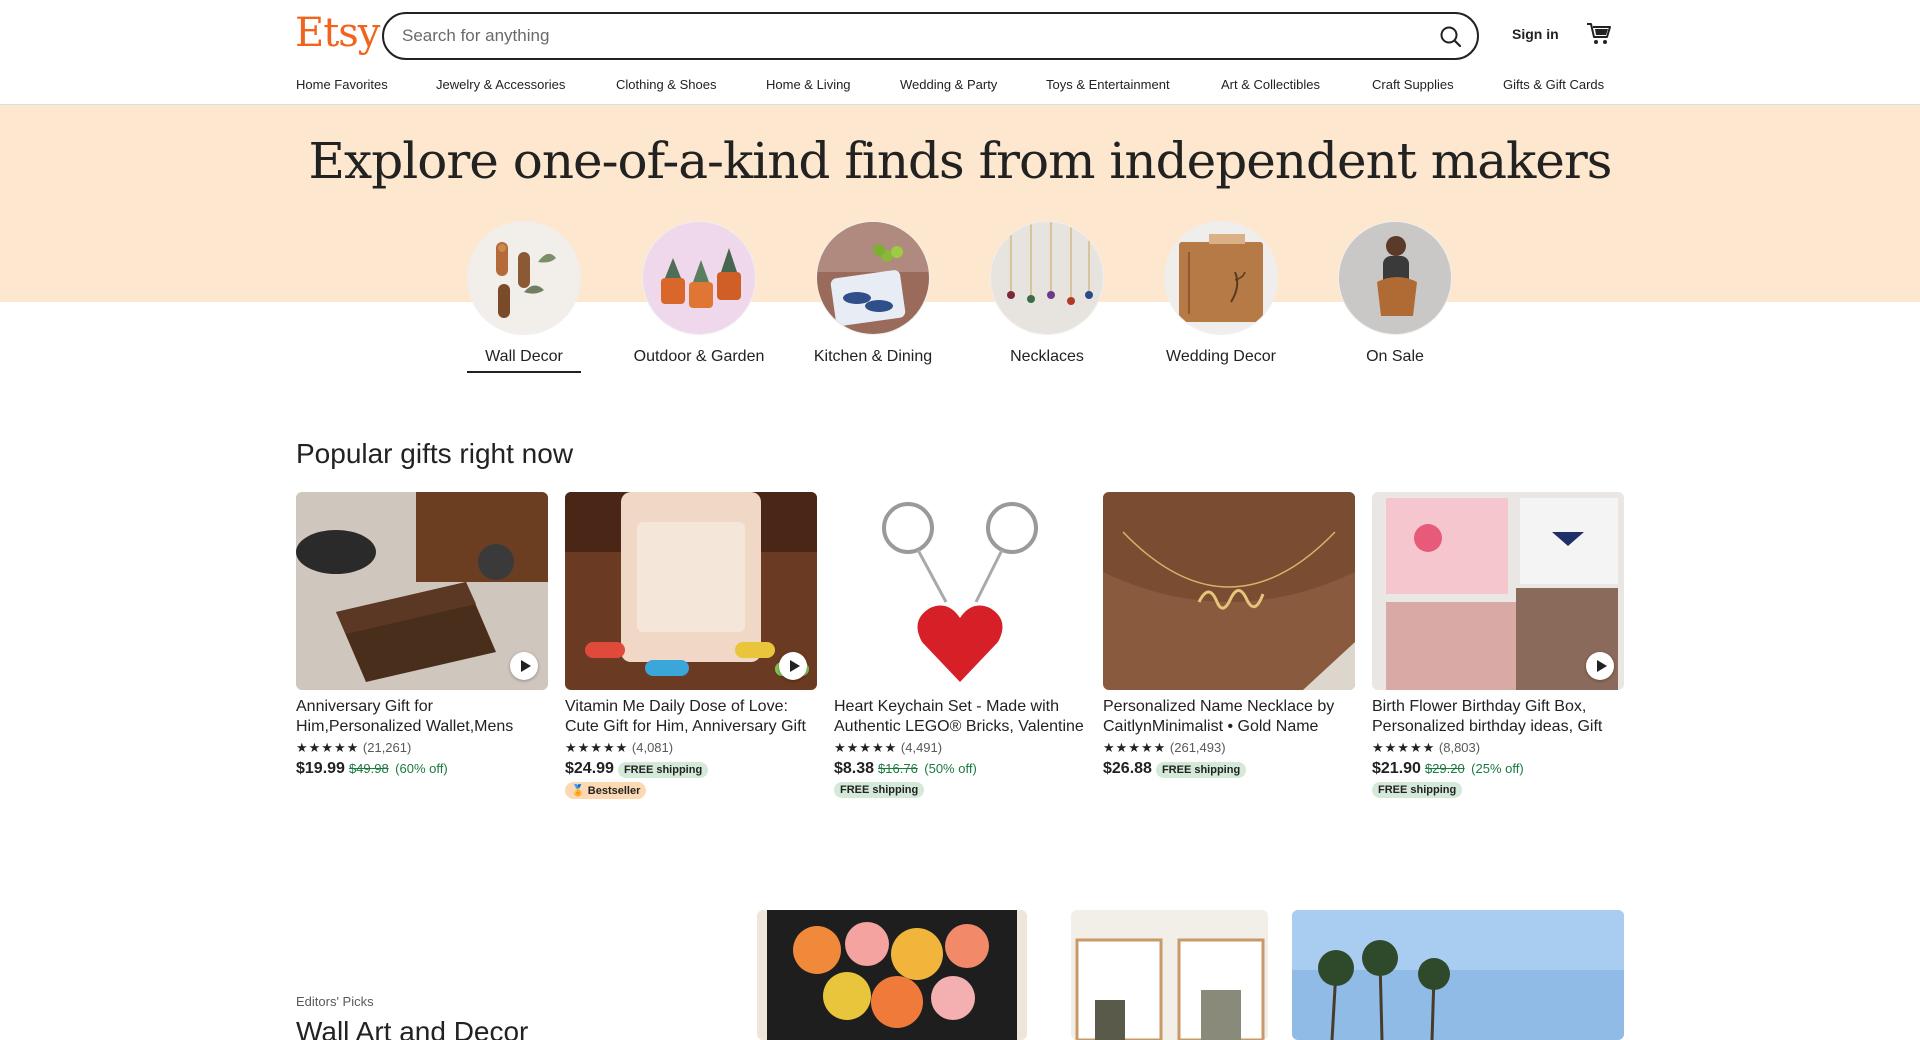 The width and height of the screenshot is (1920, 1040). I want to click on cart-button, so click(1599, 34).